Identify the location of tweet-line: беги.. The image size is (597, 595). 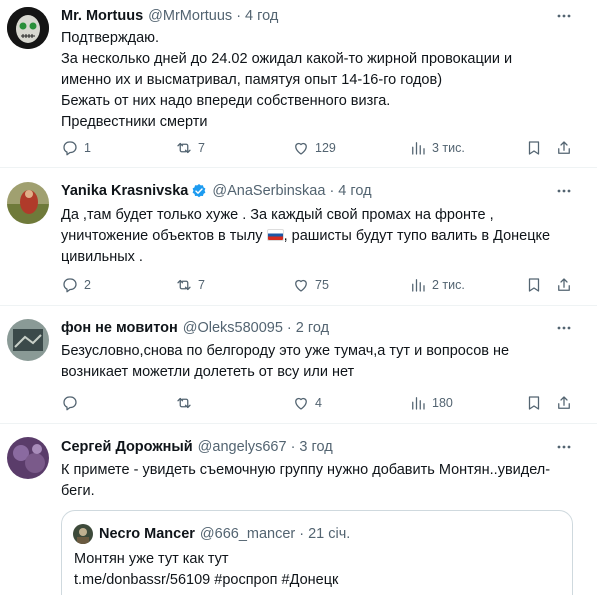
(78, 491).